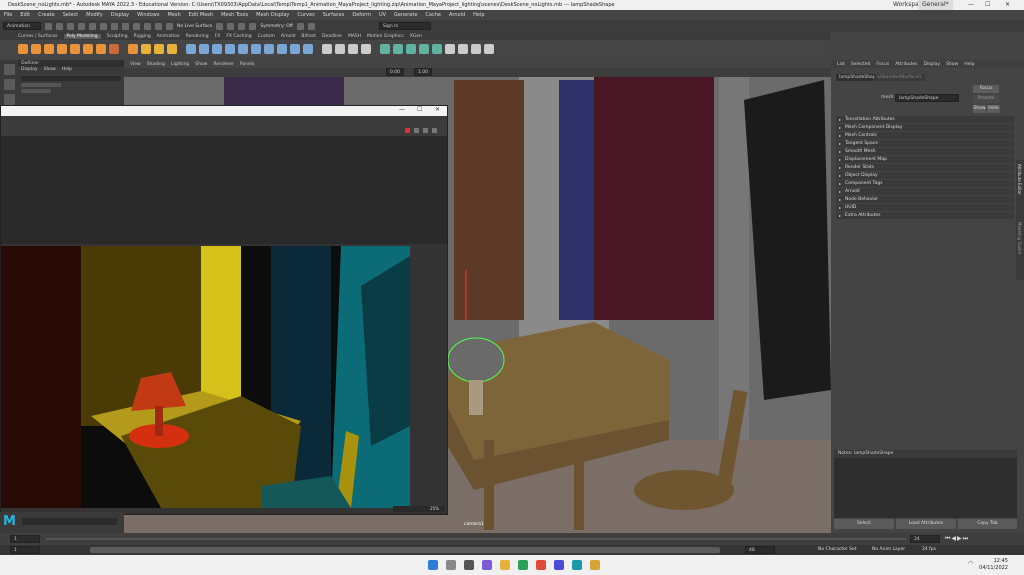  What do you see at coordinates (993, 565) in the screenshot?
I see `system-clock: 12:45 04/11/2022` at bounding box center [993, 565].